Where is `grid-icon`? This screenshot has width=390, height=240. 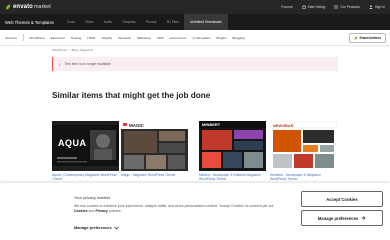
grid-icon is located at coordinates (336, 7).